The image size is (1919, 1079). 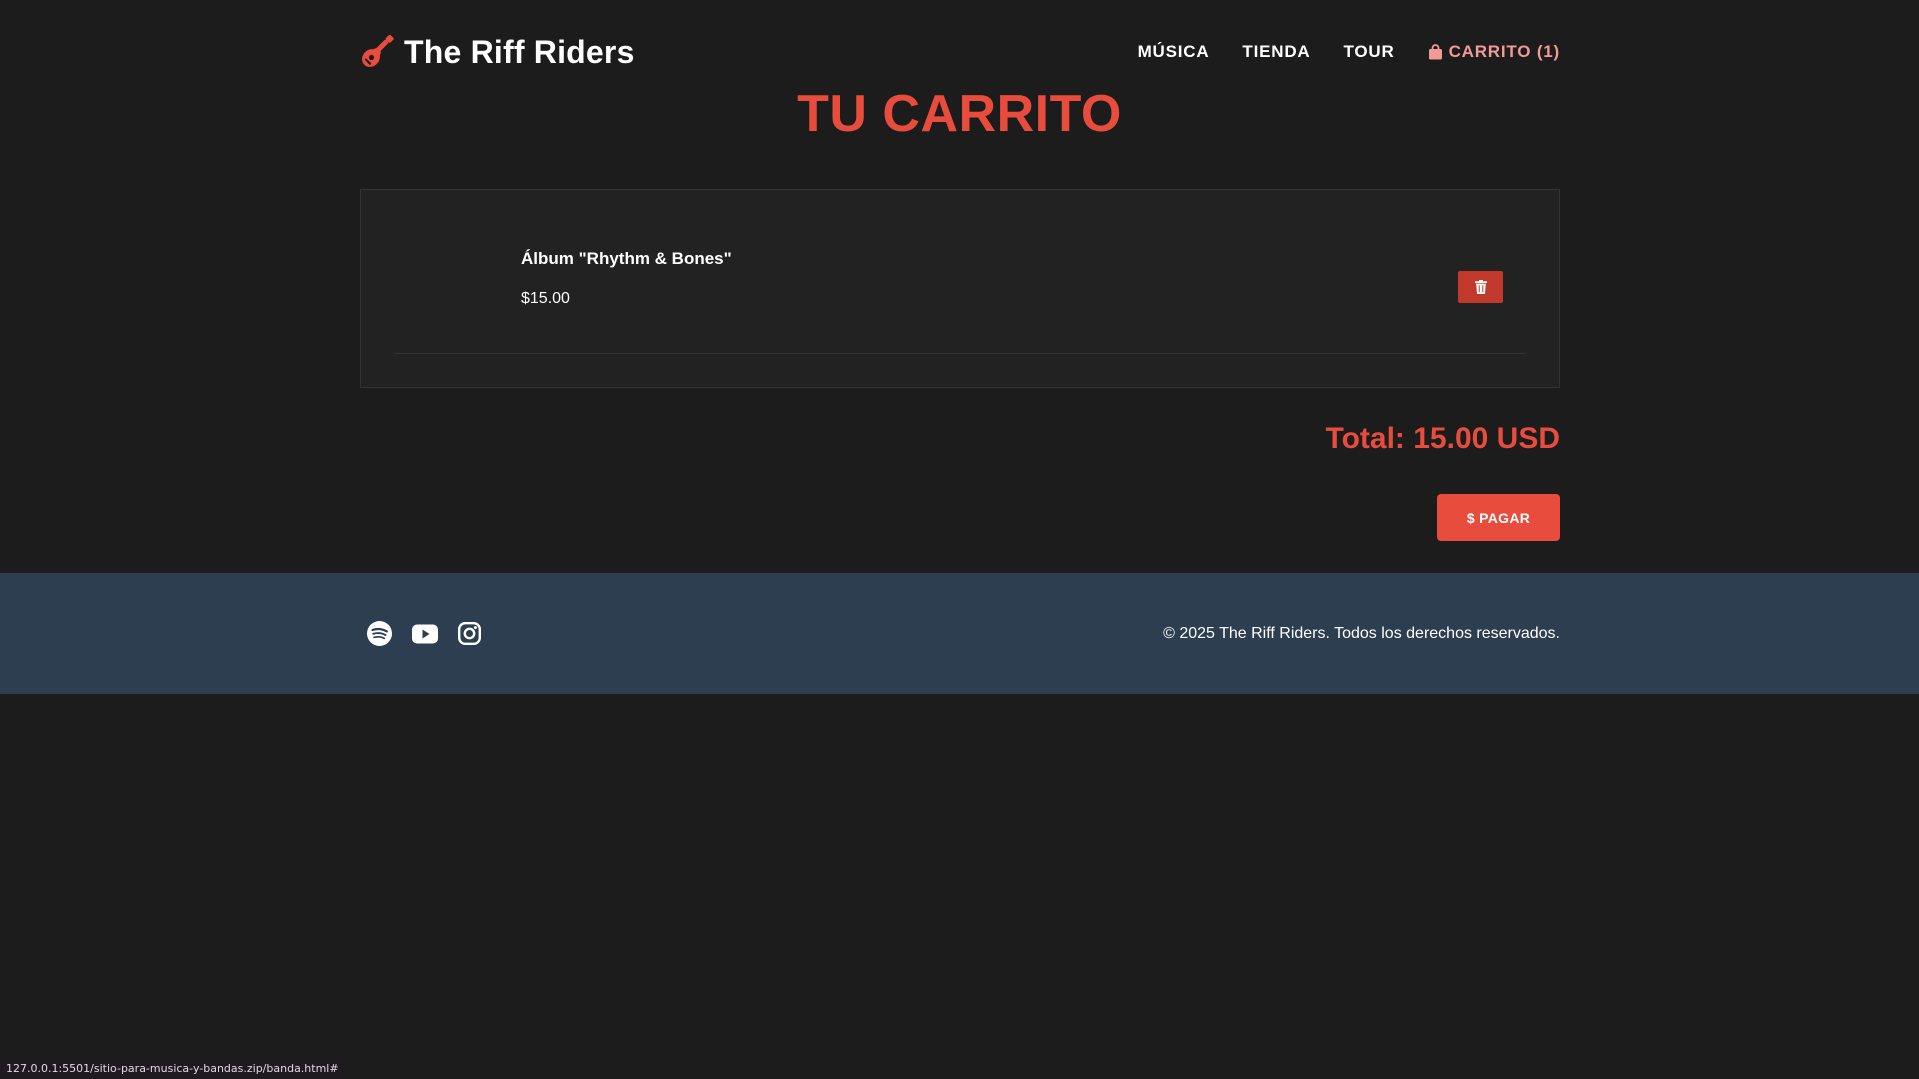 I want to click on trash-icon, so click(x=1480, y=287).